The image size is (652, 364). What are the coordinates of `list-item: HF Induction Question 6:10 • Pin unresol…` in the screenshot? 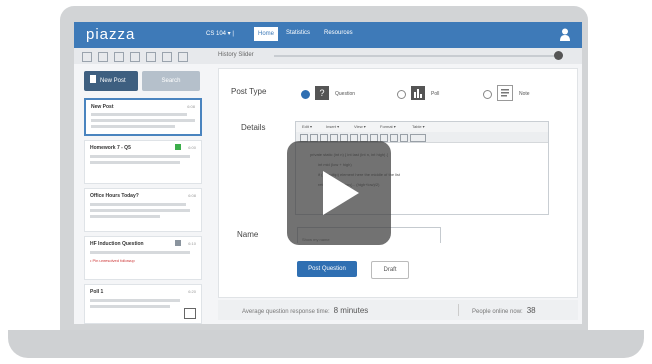 It's located at (143, 258).